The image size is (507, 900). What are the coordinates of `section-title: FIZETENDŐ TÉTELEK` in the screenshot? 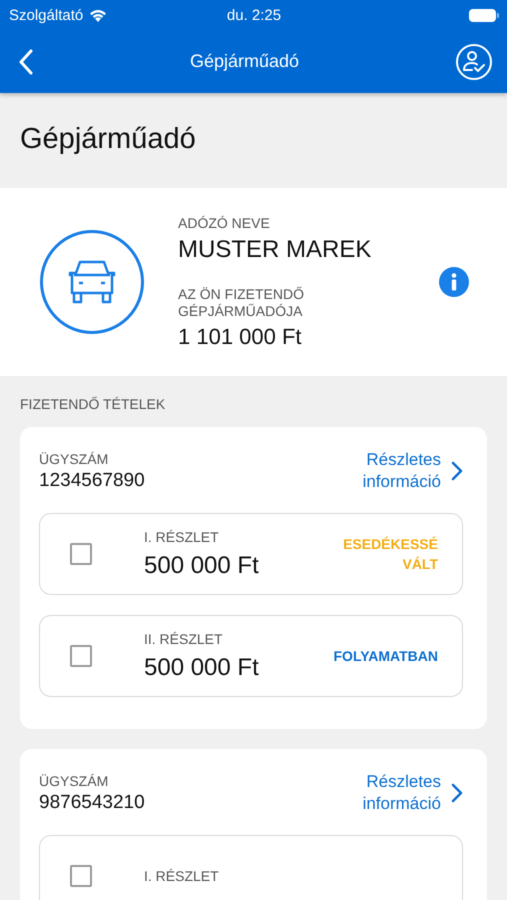 It's located at (92, 404).